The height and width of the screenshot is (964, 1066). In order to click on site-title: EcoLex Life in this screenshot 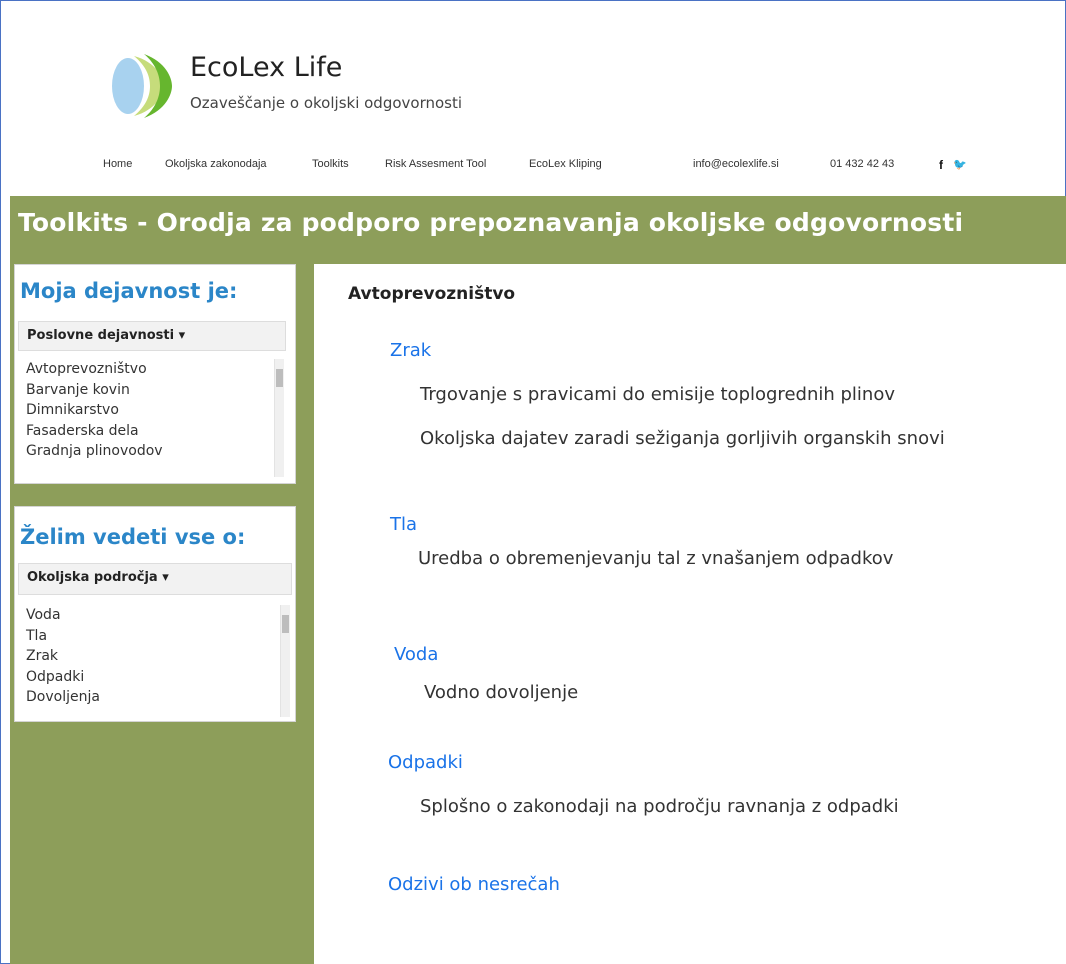, I will do `click(266, 67)`.